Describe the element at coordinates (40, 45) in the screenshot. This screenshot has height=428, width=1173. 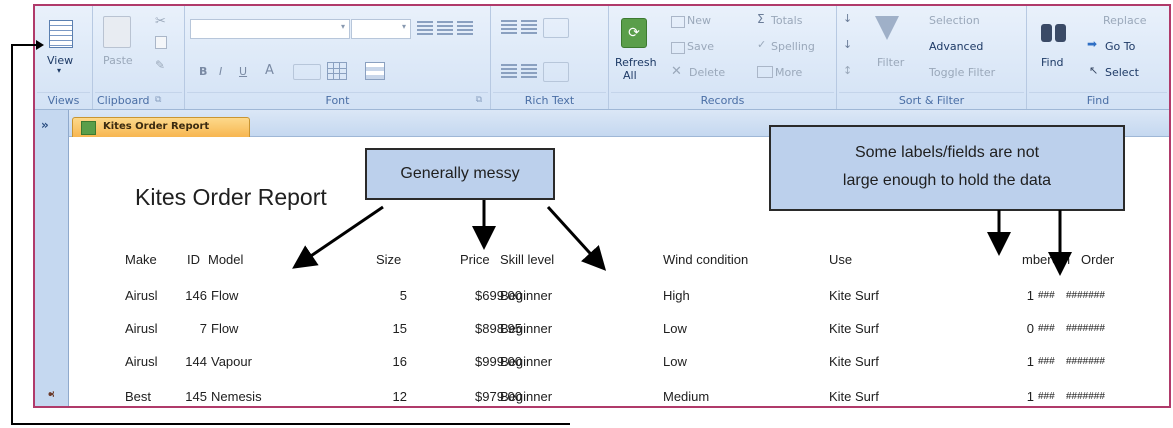
I see `bracket-arrowhead-icon` at that location.